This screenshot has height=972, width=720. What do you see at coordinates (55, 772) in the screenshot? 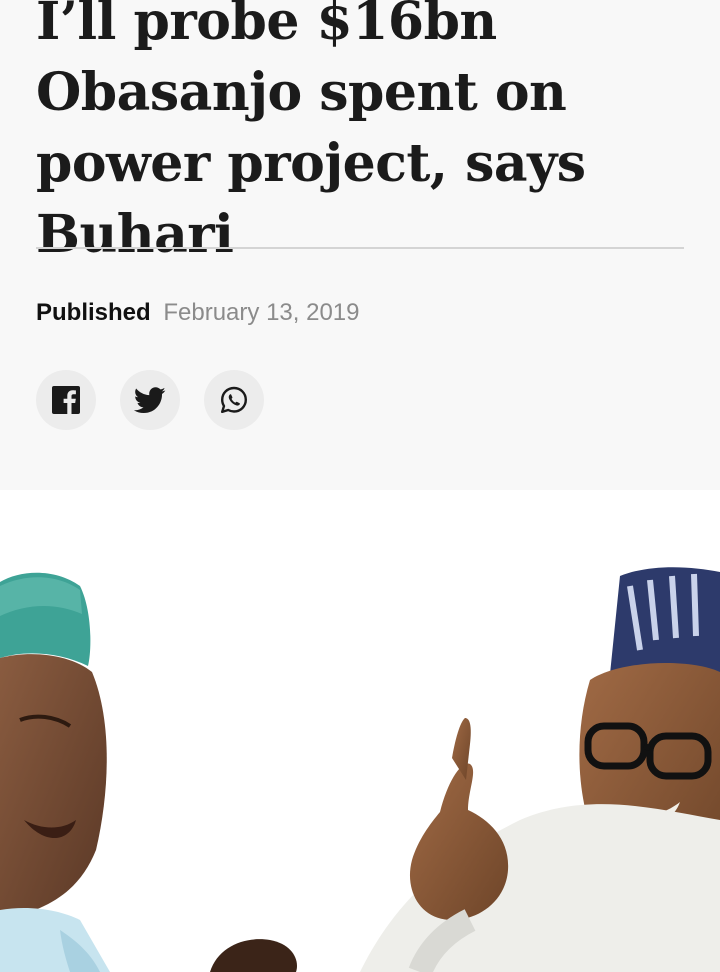
I see `photo-subject-left` at bounding box center [55, 772].